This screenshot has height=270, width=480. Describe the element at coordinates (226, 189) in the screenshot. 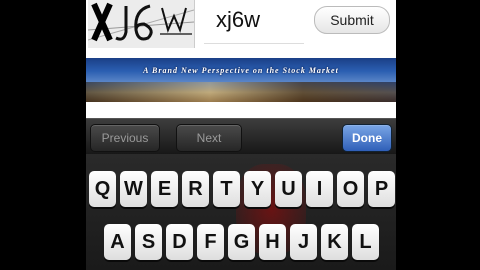

I see `key-t: T` at that location.